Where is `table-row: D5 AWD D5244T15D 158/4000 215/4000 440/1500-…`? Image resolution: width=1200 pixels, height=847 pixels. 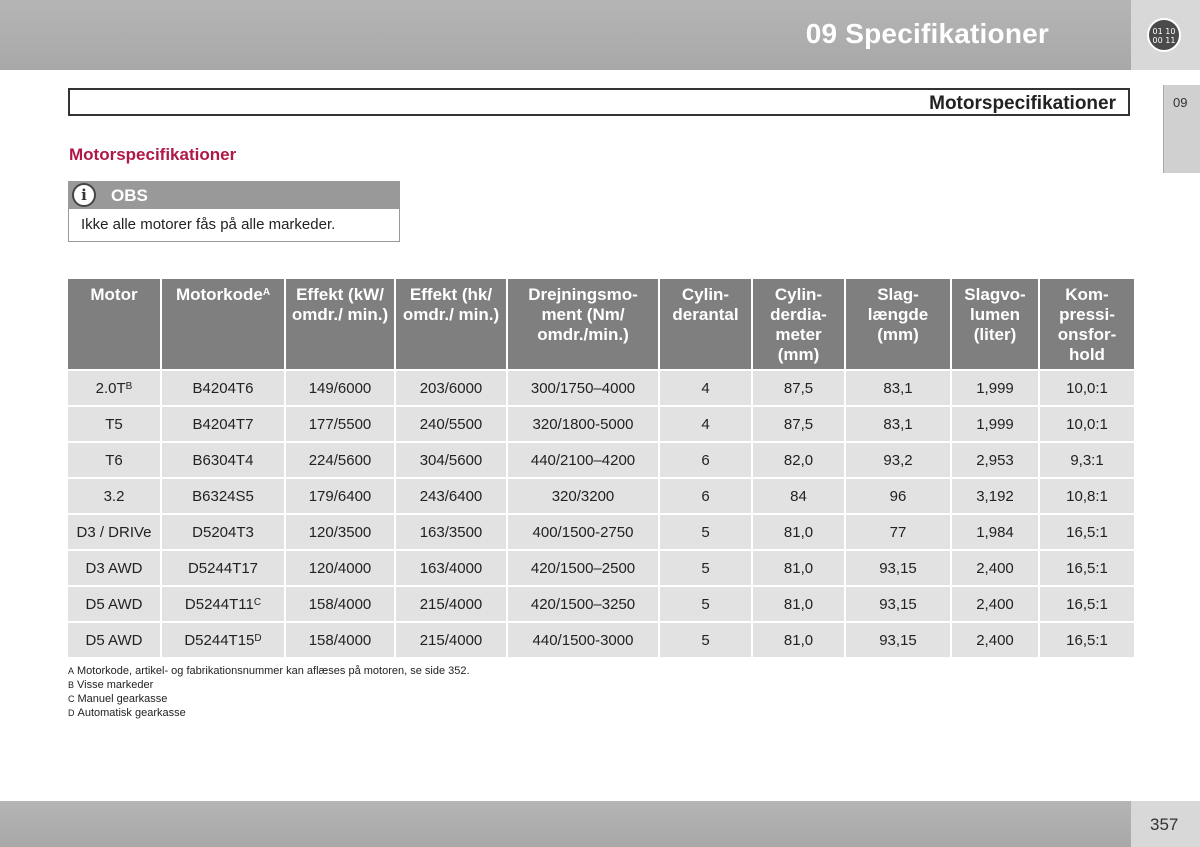
table-row: D5 AWD D5244T15D 158/4000 215/4000 440/1500-… is located at coordinates (601, 640).